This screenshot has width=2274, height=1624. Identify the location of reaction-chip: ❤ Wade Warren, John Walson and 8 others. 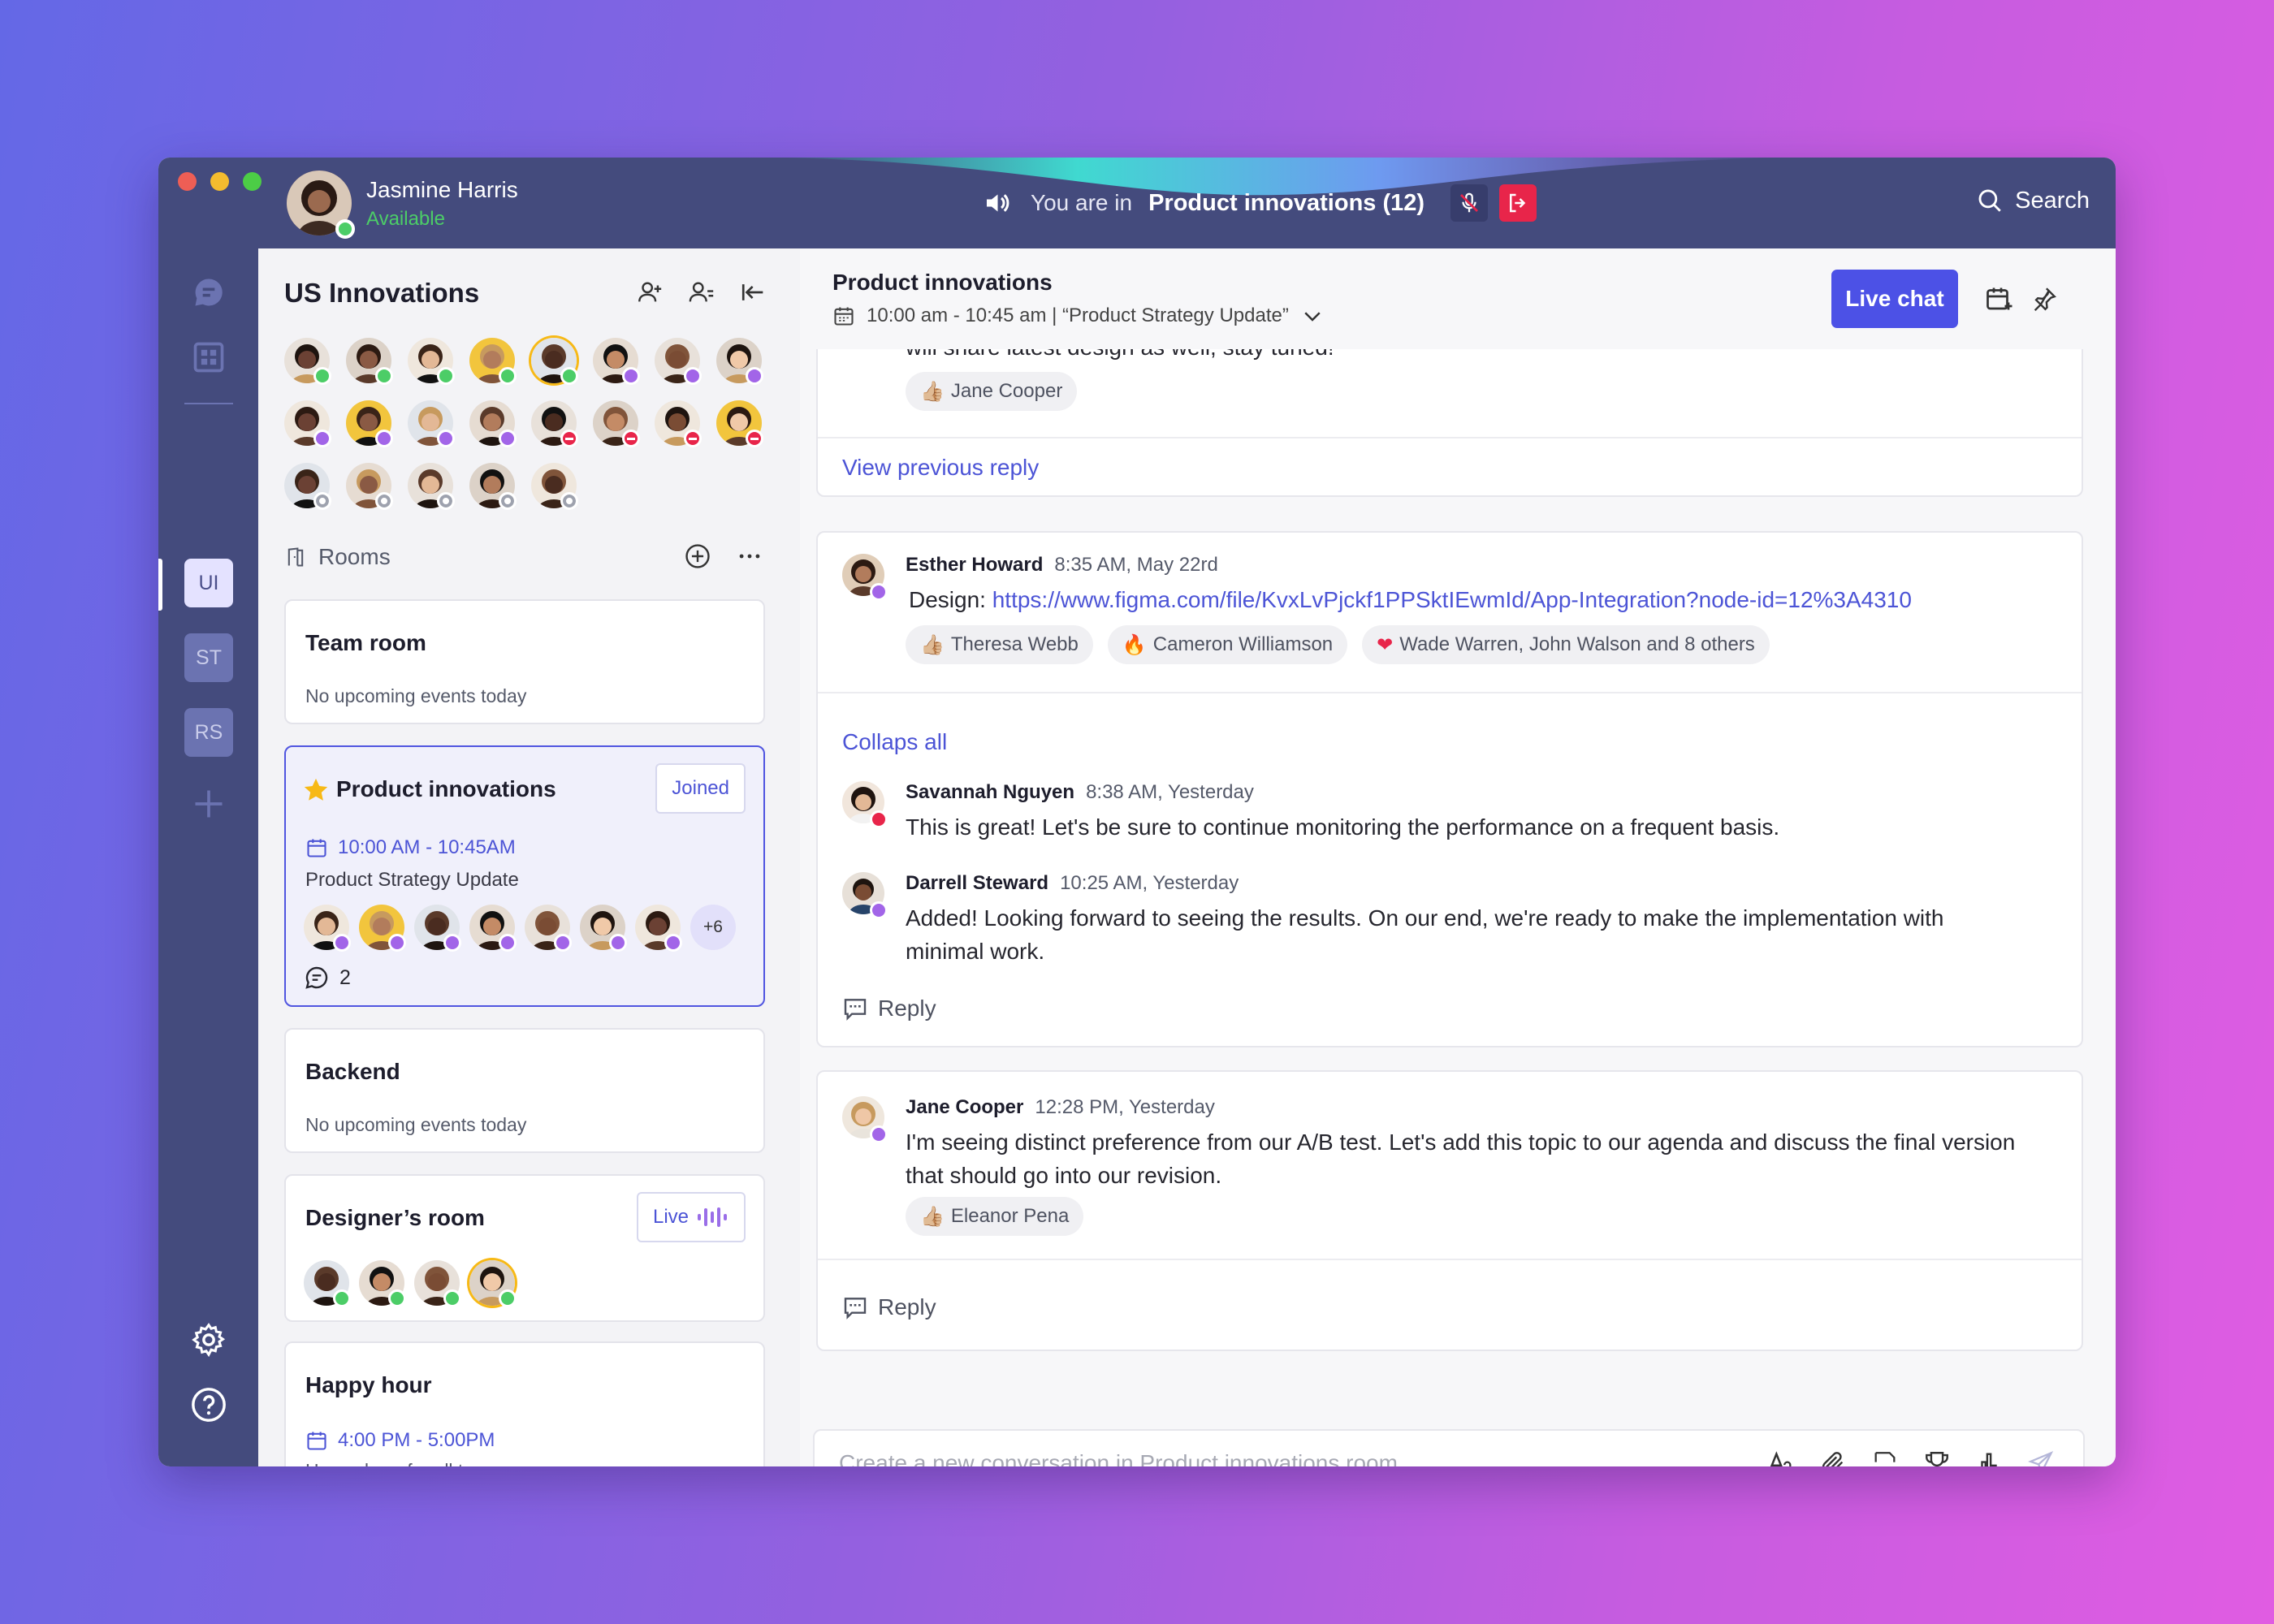
(1566, 644).